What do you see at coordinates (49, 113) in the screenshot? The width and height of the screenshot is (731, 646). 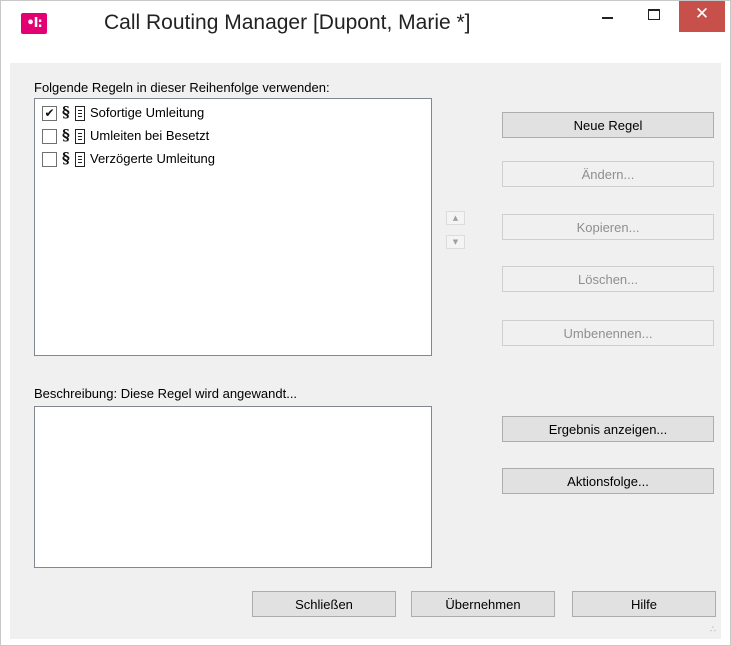 I see `rule-checkbox: ✔` at bounding box center [49, 113].